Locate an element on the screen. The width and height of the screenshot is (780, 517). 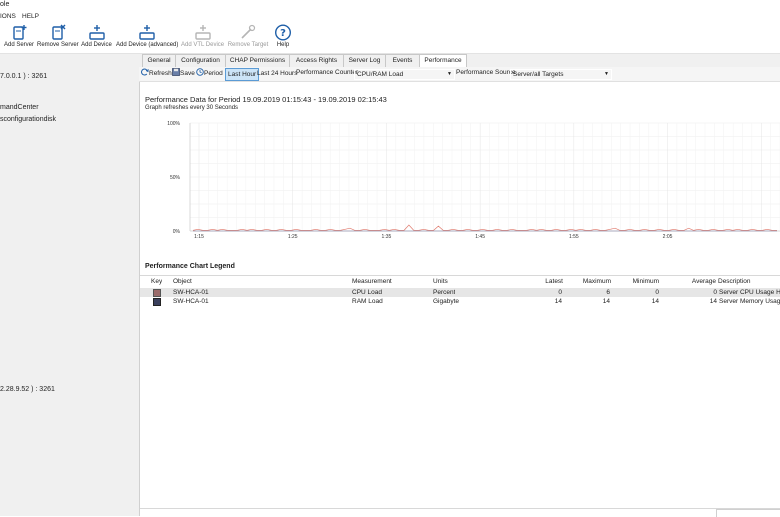
tree-node-configurationdisk: sconfigurationdisk is located at coordinates (28, 119).